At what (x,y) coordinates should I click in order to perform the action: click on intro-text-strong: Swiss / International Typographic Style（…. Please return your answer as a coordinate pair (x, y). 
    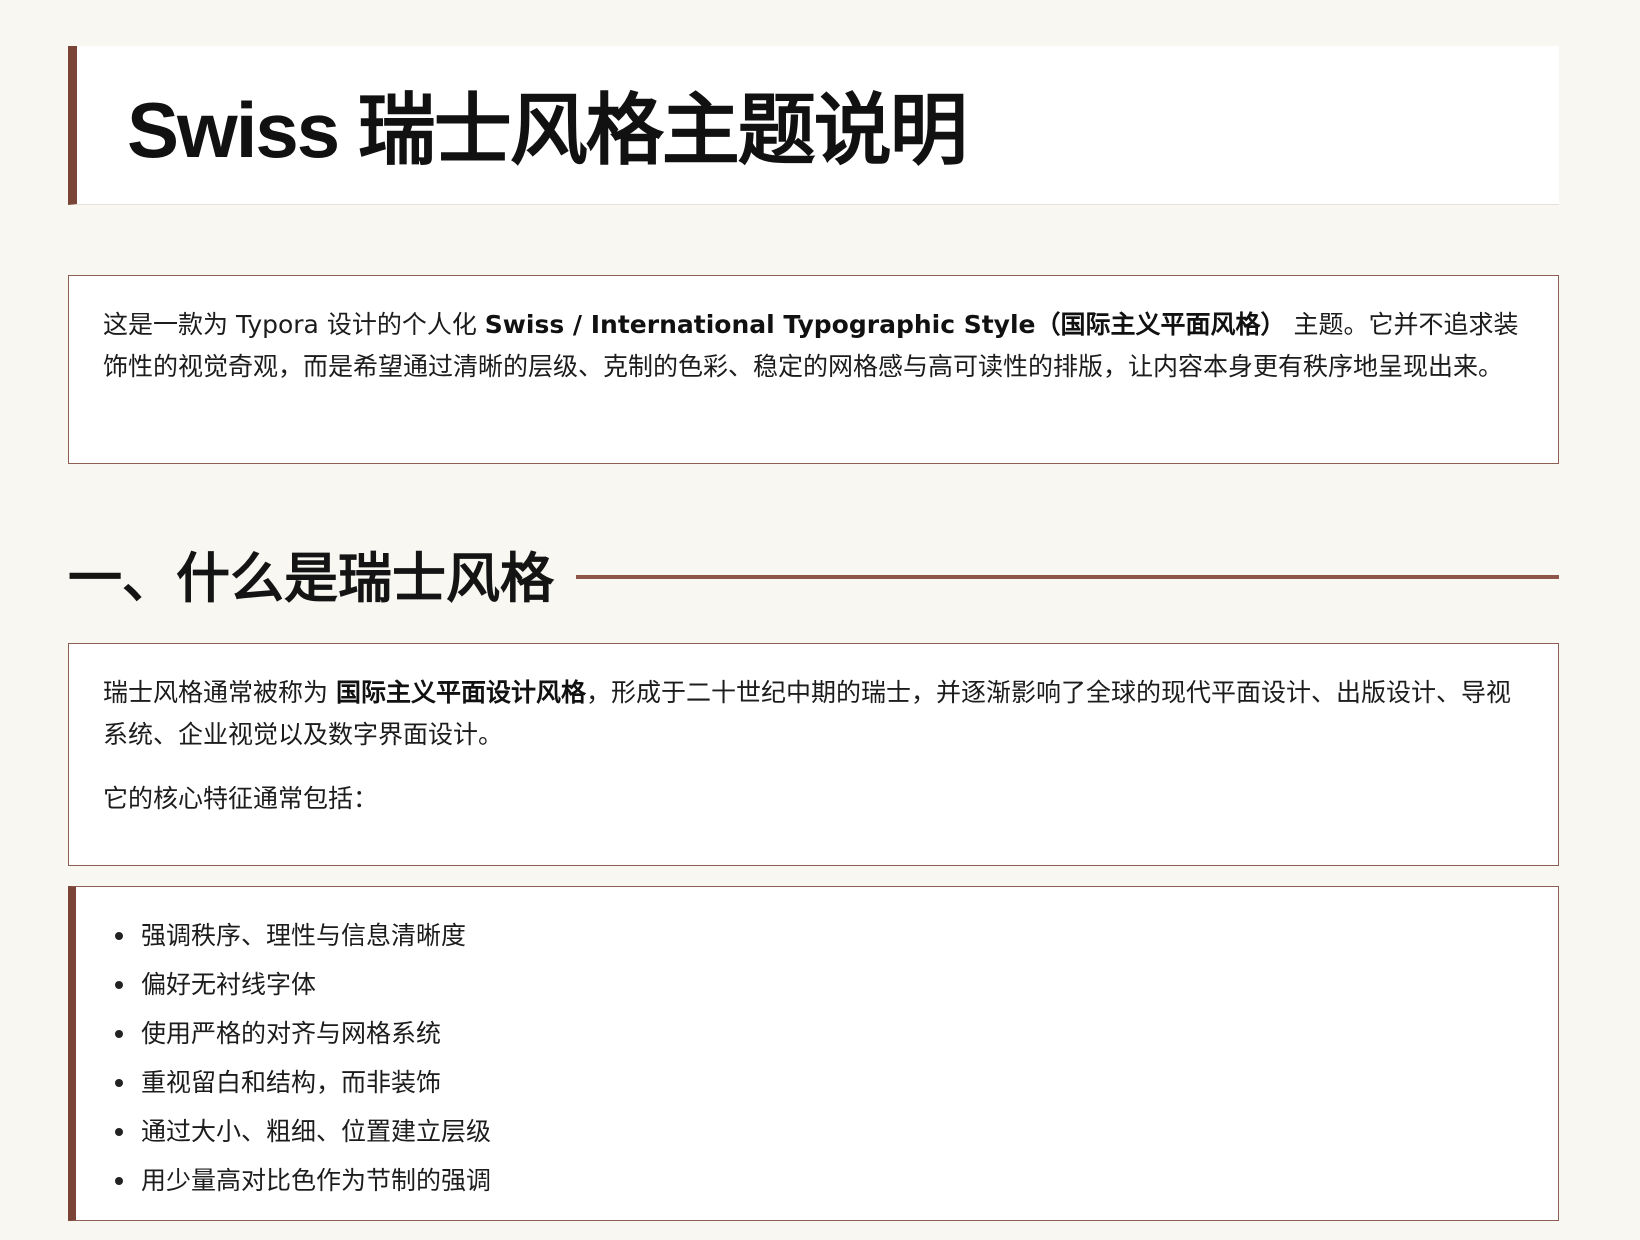
    Looking at the image, I should click on (885, 324).